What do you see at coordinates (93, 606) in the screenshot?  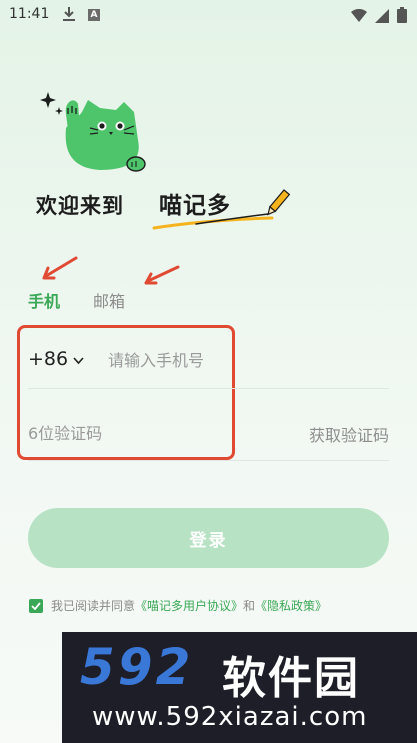 I see `agreement-prefix: 我已阅读并同意` at bounding box center [93, 606].